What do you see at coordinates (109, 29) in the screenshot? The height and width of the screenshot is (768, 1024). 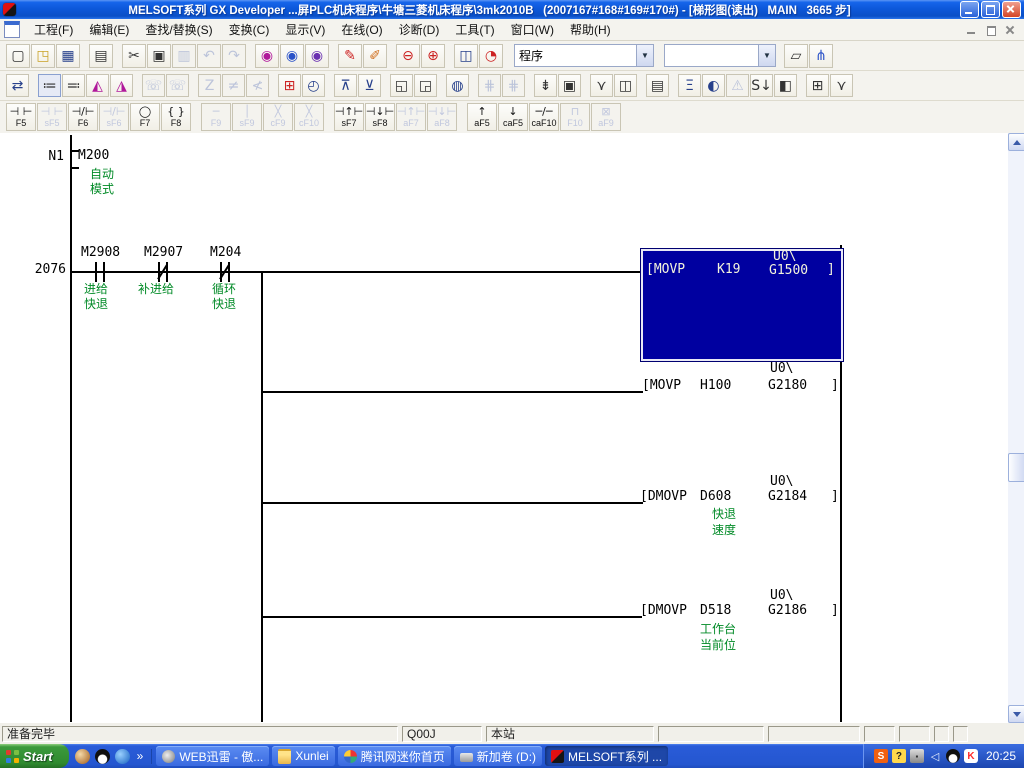 I see `menu-edit: 编辑(E)` at bounding box center [109, 29].